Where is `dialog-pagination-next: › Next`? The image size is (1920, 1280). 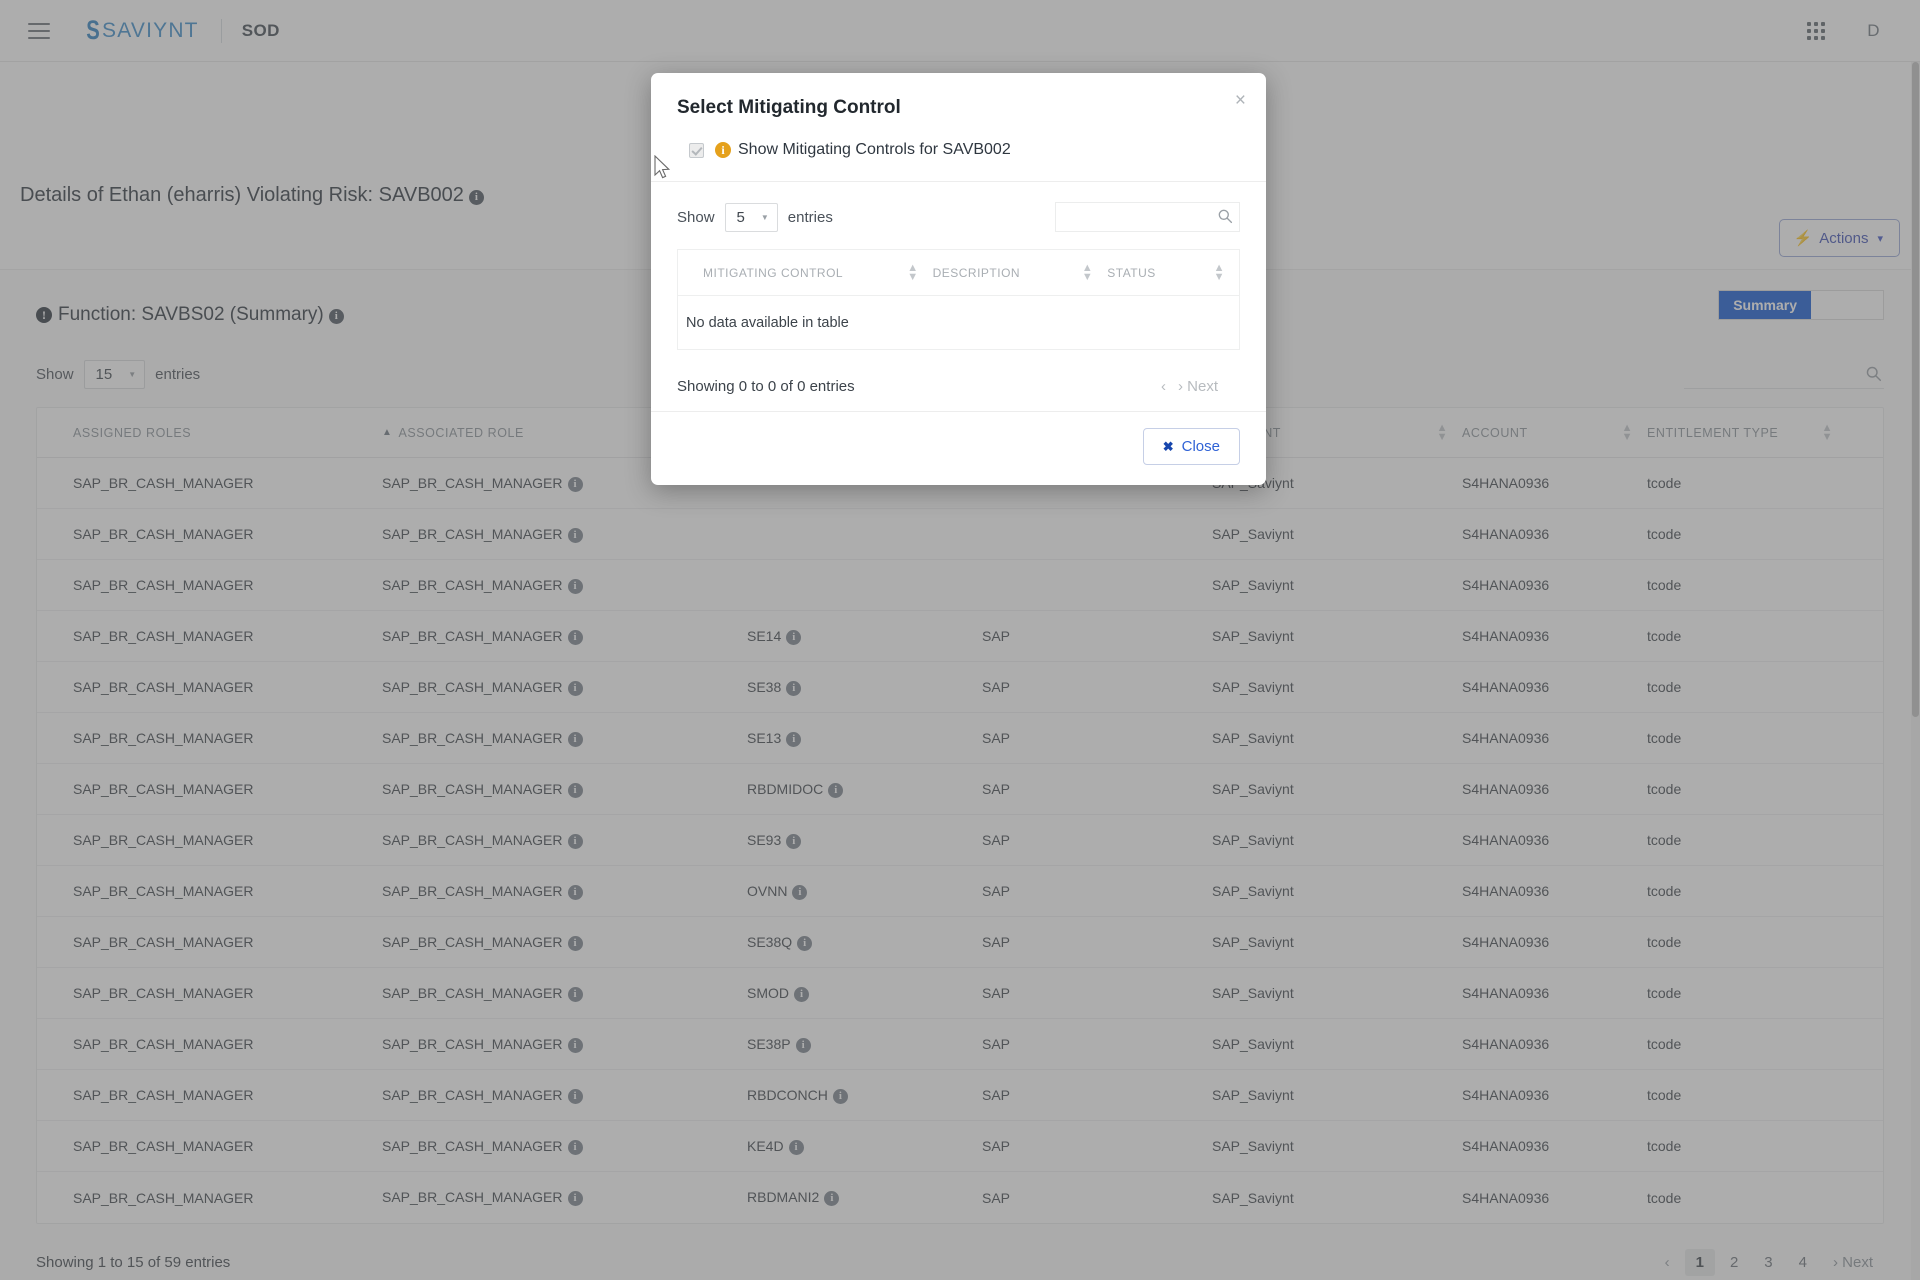 dialog-pagination-next: › Next is located at coordinates (1198, 386).